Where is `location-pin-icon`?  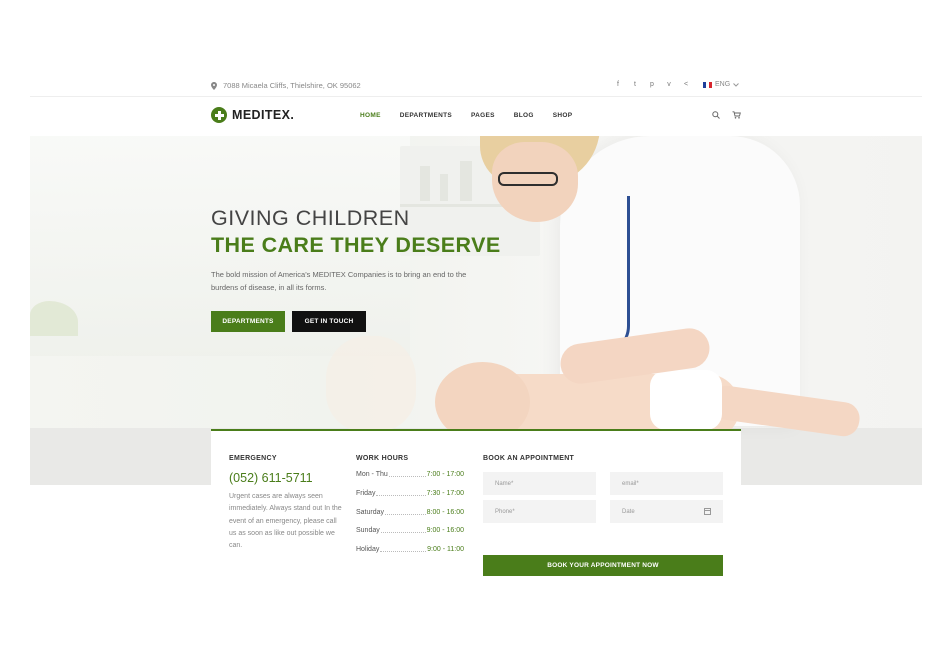
location-pin-icon is located at coordinates (214, 85).